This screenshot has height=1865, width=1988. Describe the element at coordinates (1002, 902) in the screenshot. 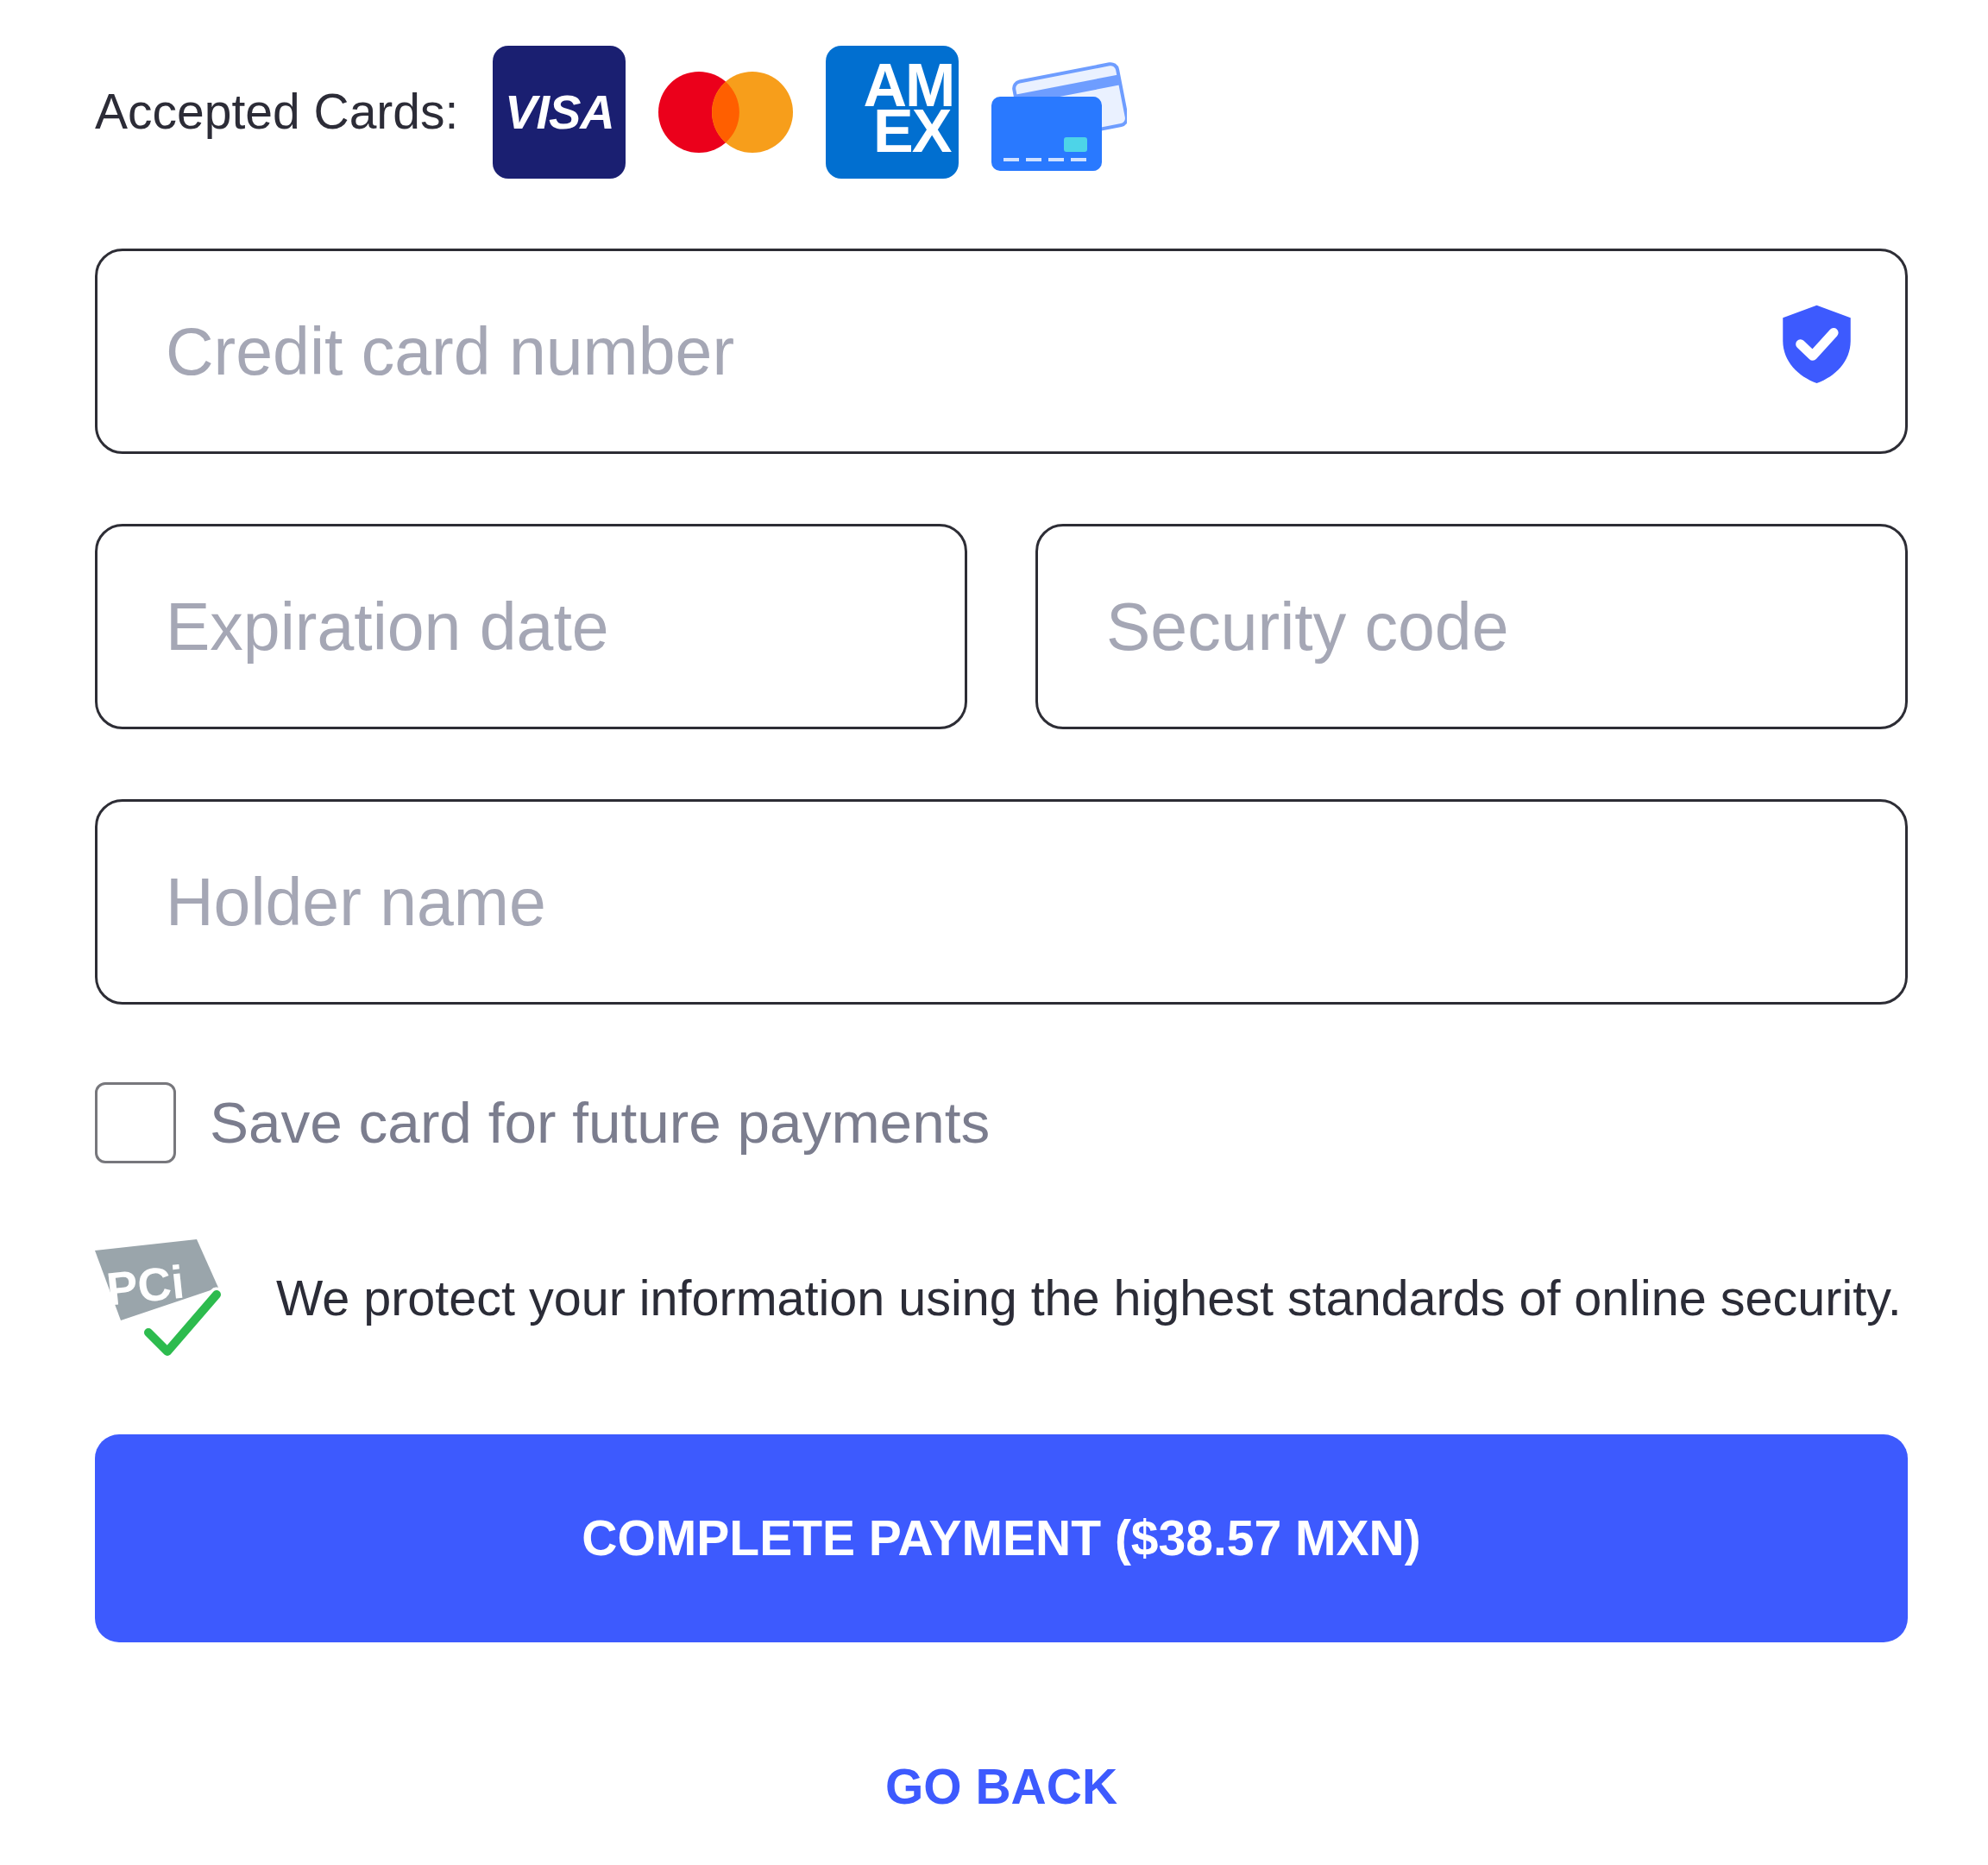

I see `text-input-field: Holder name` at that location.